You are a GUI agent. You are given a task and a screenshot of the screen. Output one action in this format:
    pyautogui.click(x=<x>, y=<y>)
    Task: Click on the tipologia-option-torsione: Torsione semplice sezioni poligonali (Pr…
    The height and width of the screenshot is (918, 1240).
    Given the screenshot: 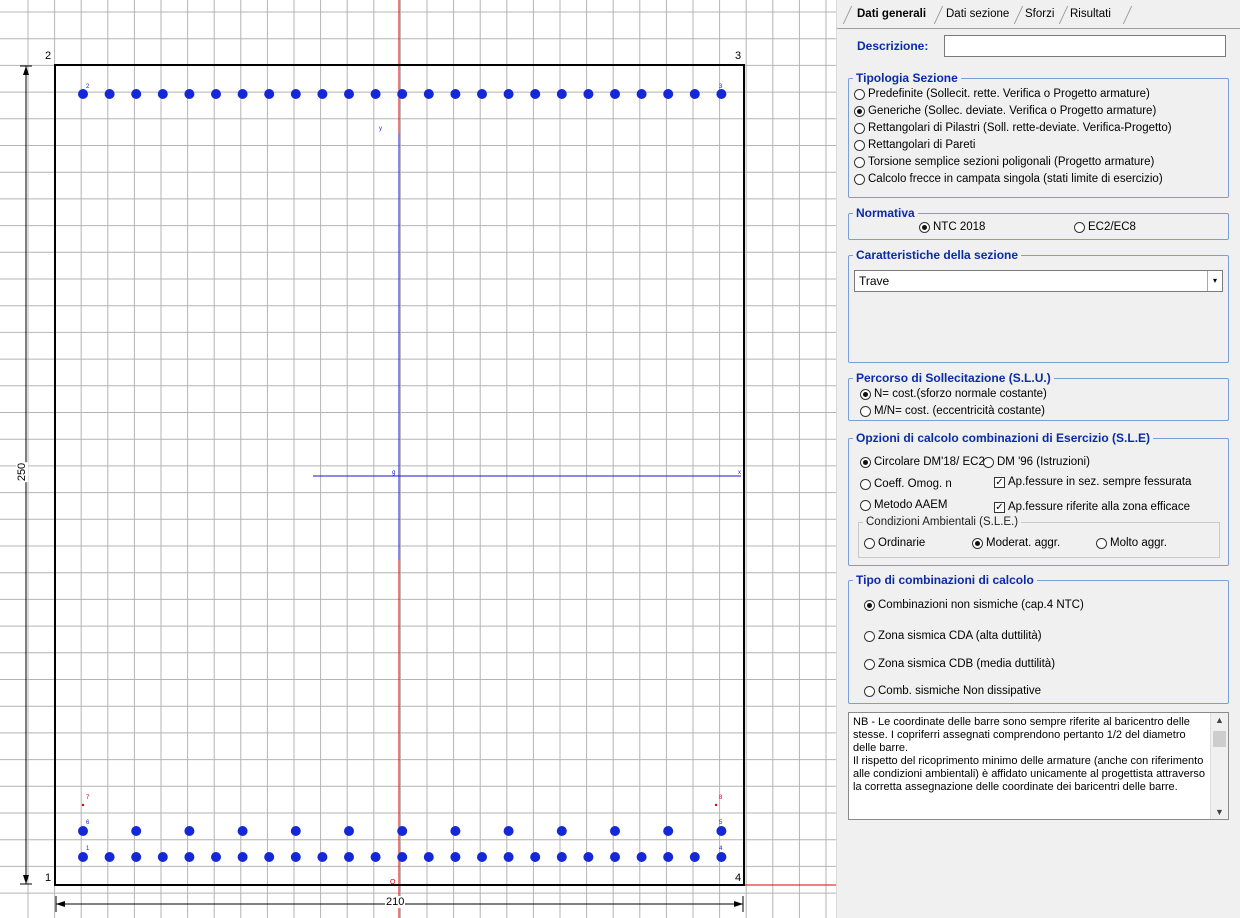 What is the action you would take?
    pyautogui.click(x=1004, y=162)
    